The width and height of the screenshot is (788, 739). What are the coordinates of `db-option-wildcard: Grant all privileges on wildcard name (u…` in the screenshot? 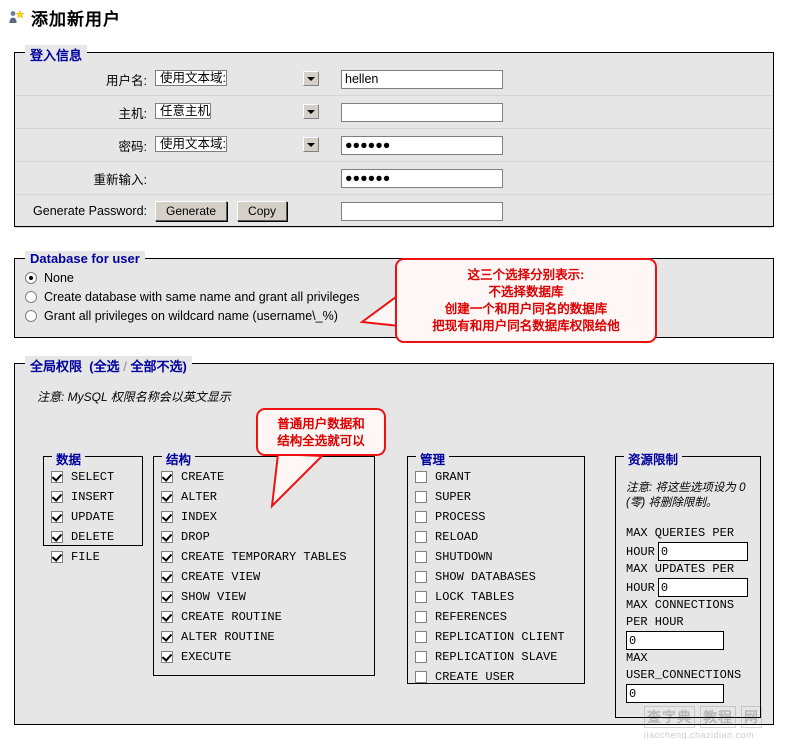 It's located at (192, 315).